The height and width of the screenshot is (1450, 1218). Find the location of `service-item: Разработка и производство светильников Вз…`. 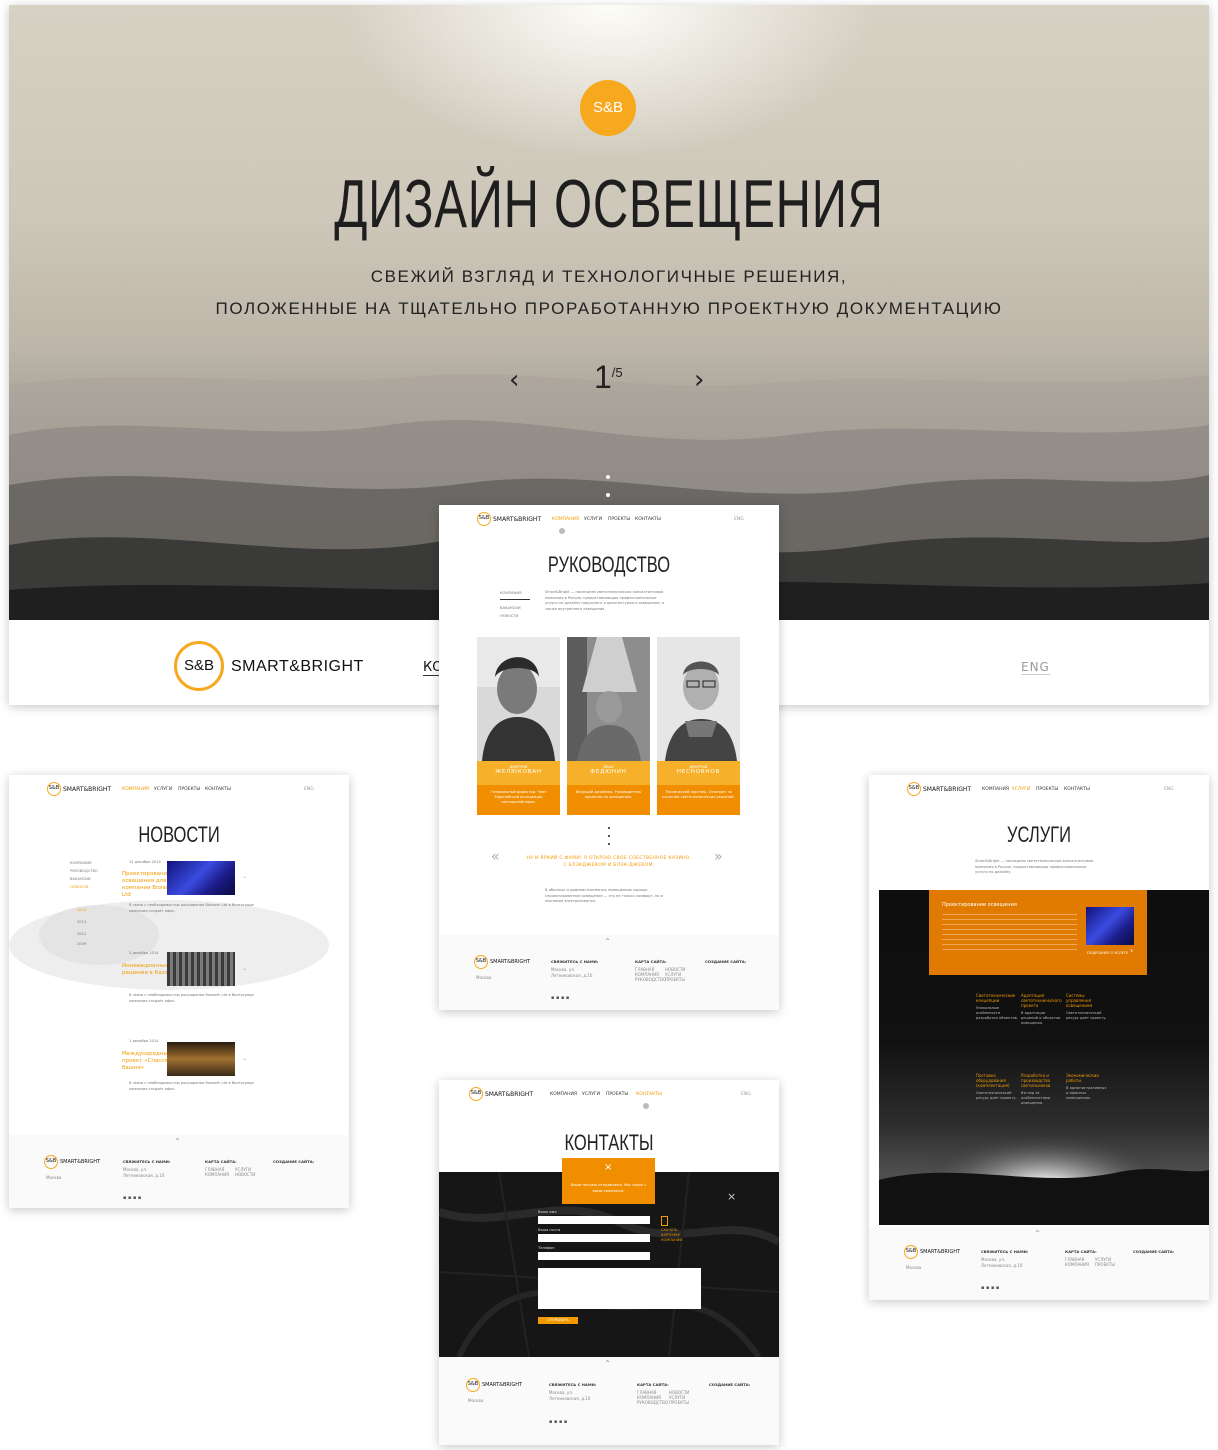

service-item: Разработка и производство светильников Вз… is located at coordinates (1042, 1089).